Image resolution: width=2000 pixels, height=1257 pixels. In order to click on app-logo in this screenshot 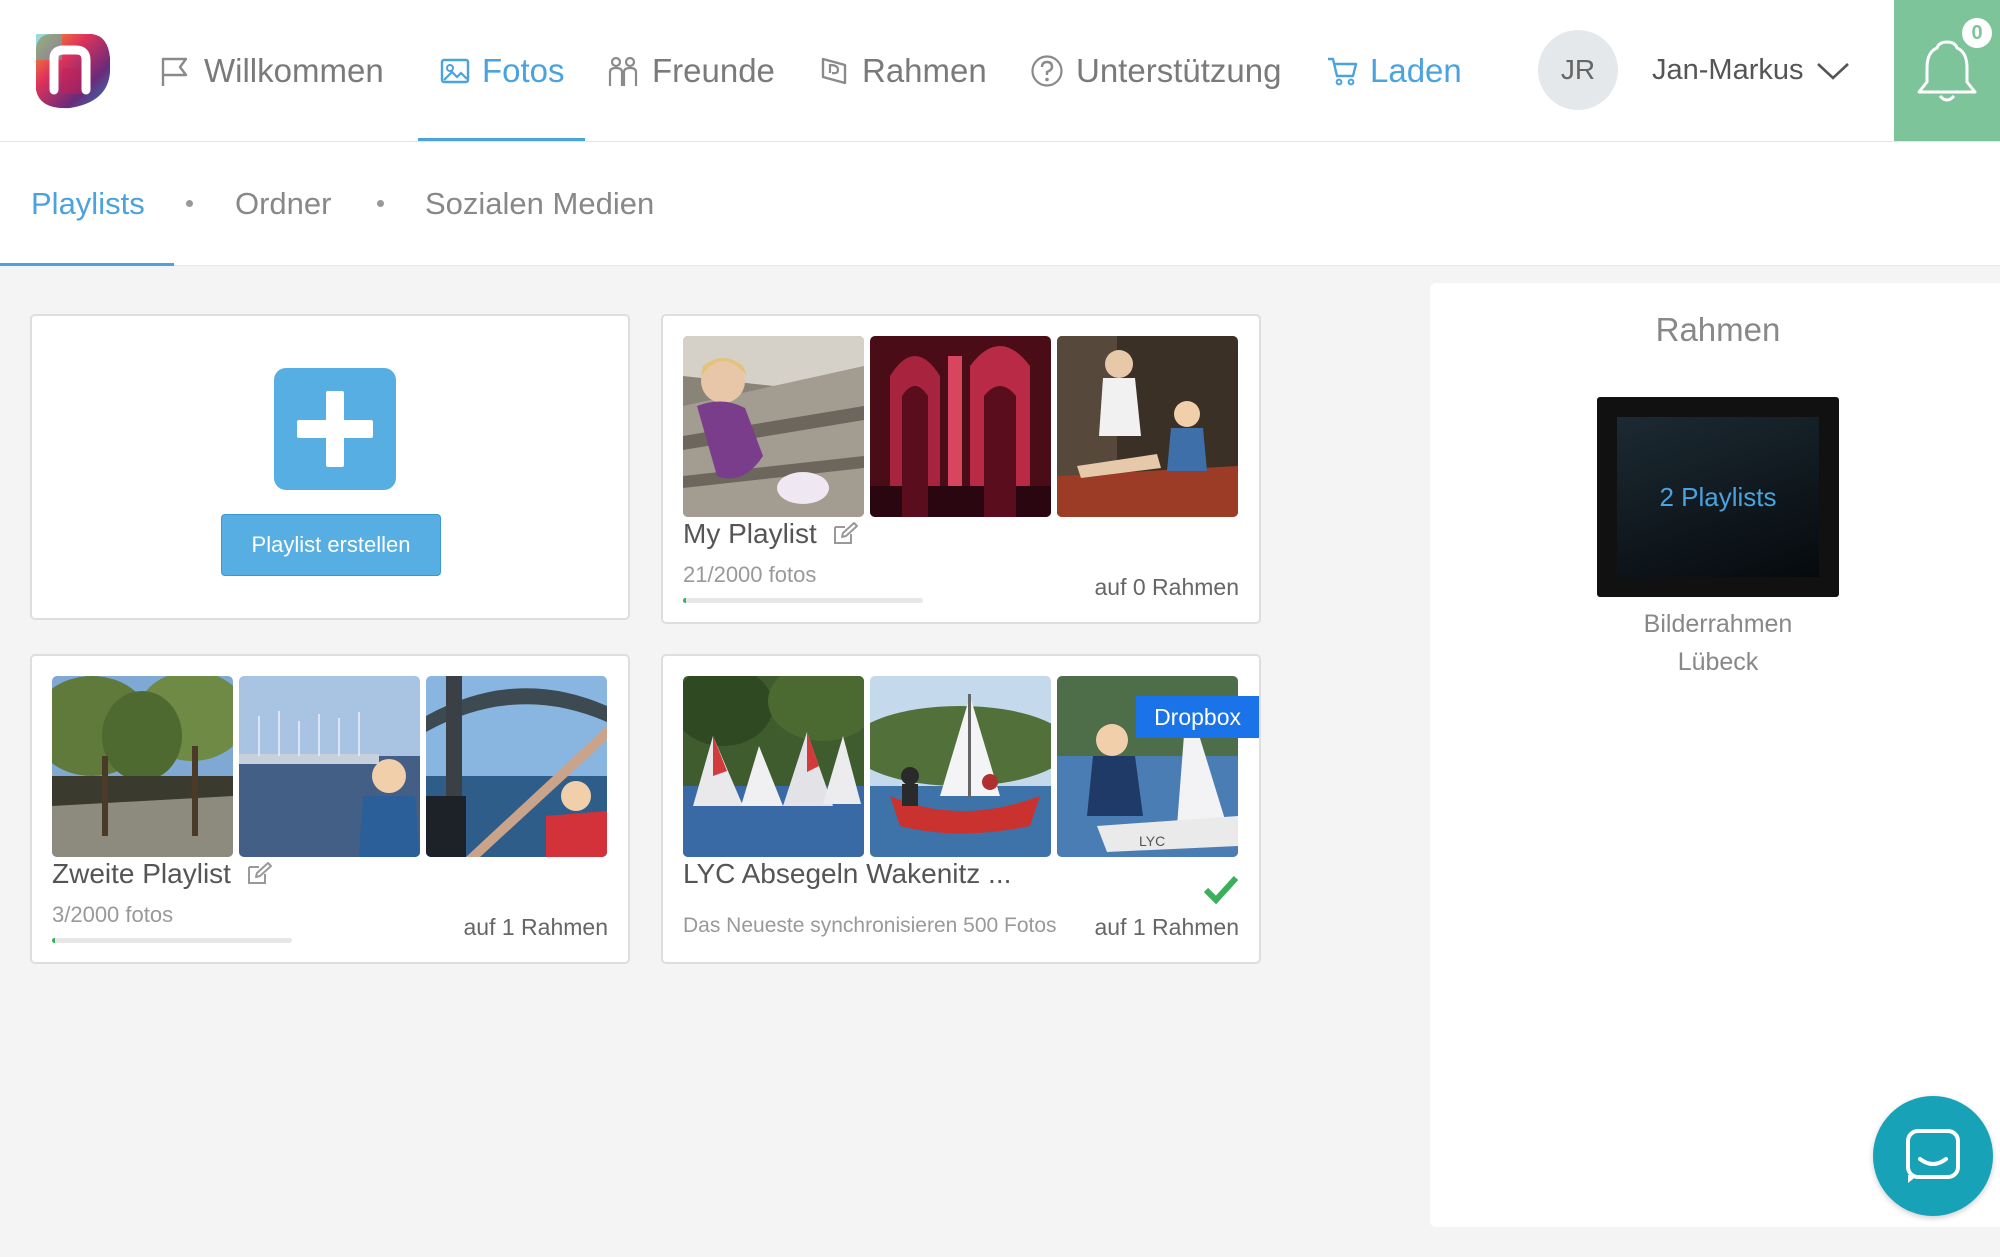, I will do `click(72, 70)`.